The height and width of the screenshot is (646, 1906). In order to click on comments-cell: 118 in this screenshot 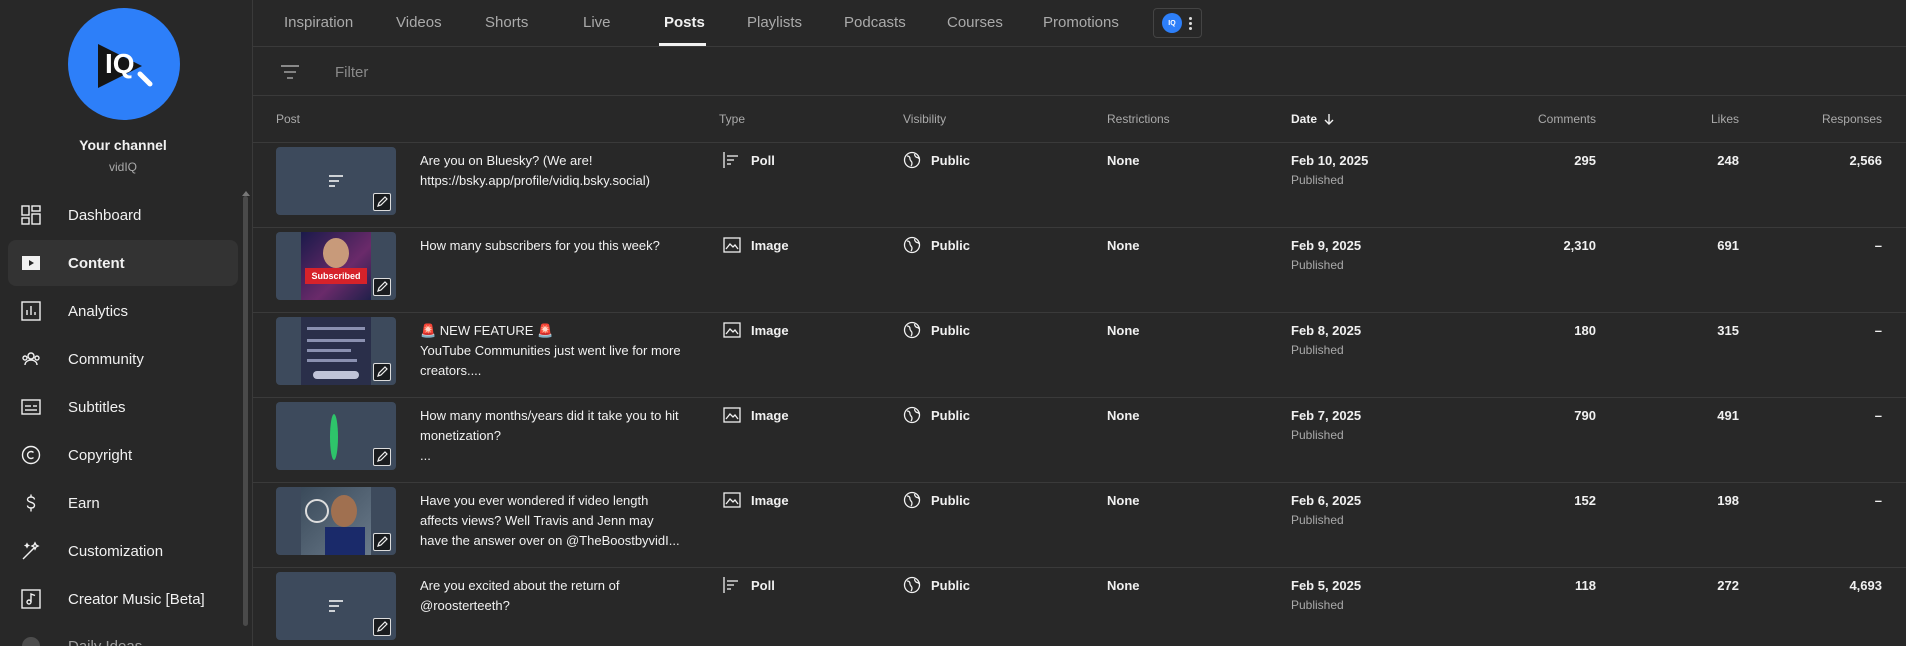, I will do `click(1585, 585)`.